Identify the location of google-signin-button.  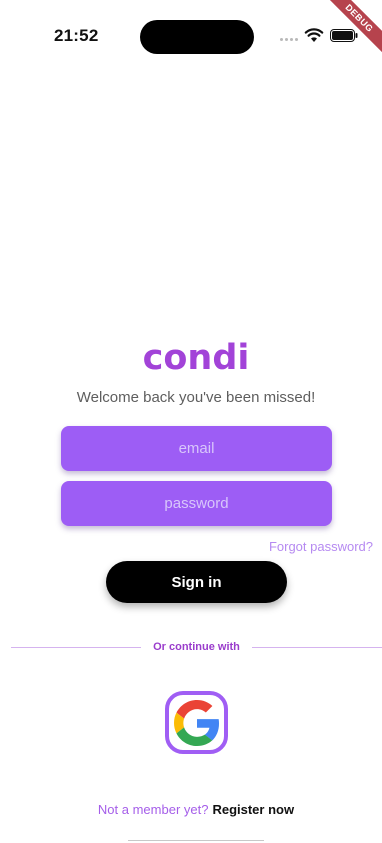
(196, 722).